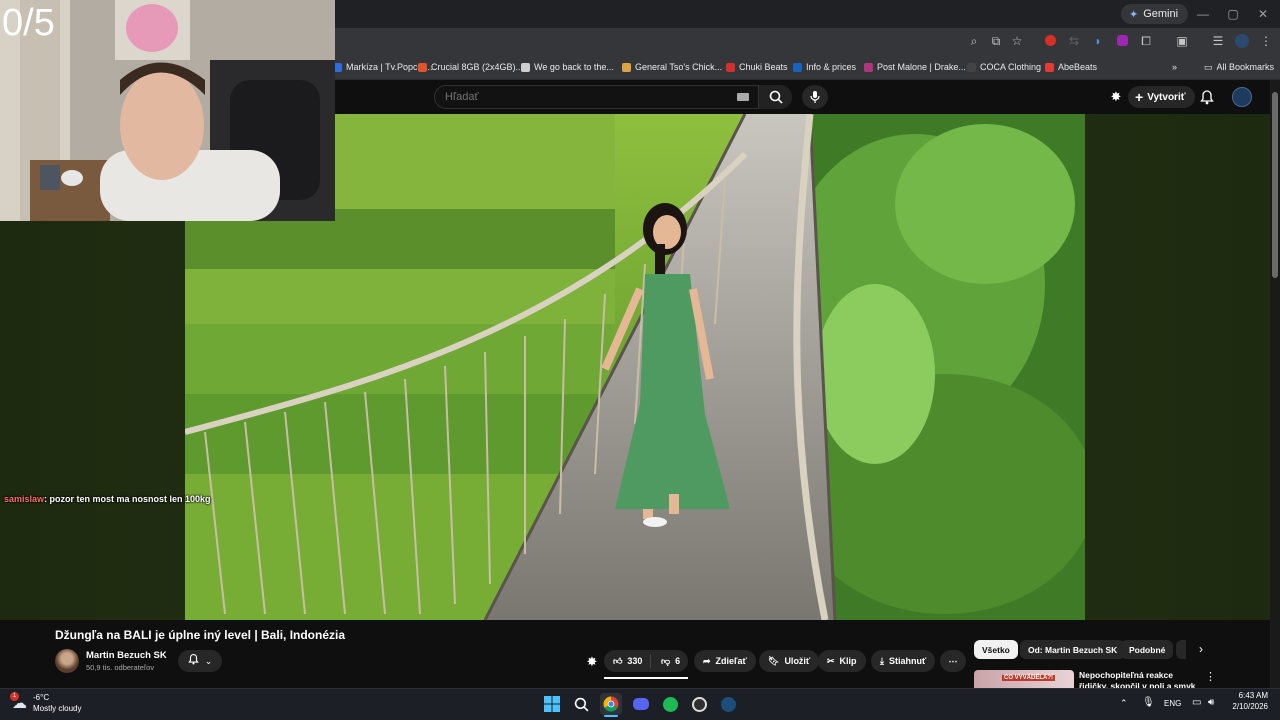 The width and height of the screenshot is (1280, 720). I want to click on active-app-indicator, so click(611, 716).